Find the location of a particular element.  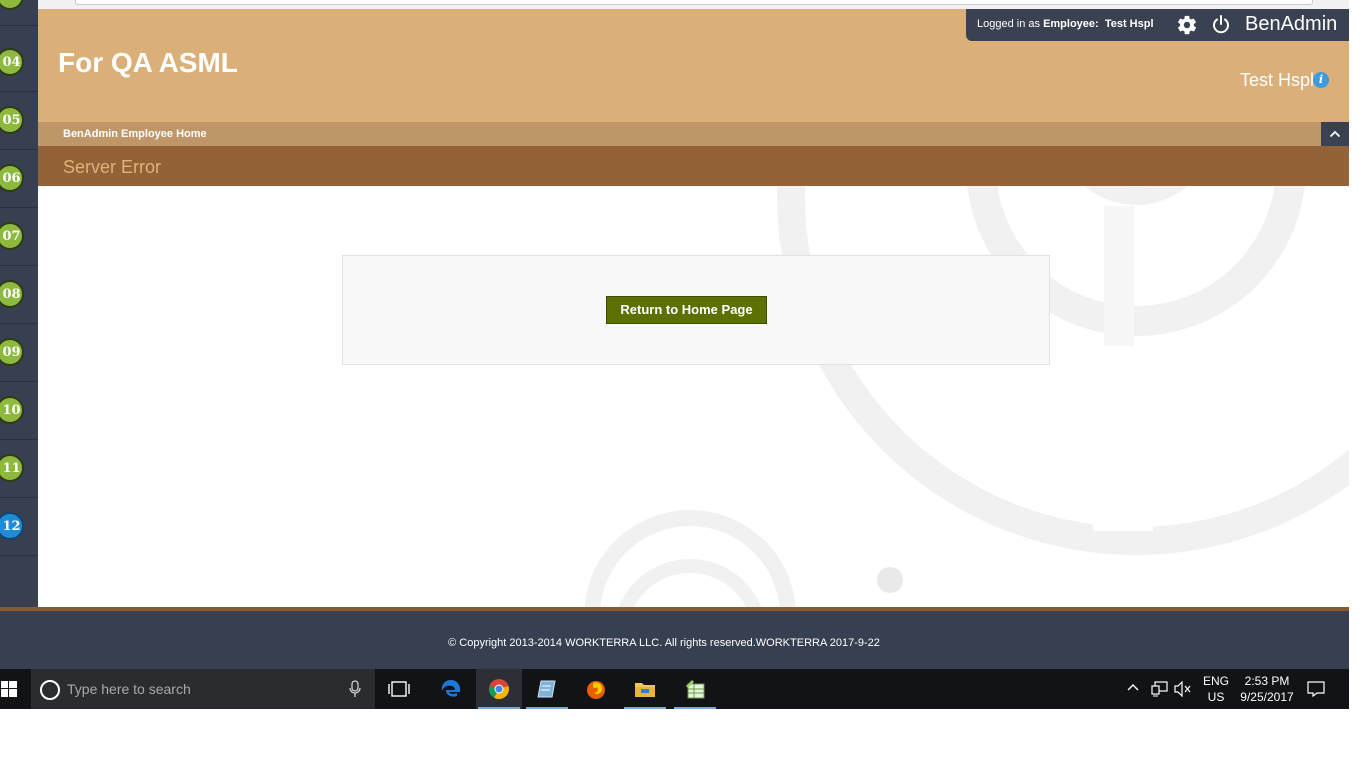

step-sidebar: 03 04 05 06 07 08 09 10 11 12 is located at coordinates (19, 304).